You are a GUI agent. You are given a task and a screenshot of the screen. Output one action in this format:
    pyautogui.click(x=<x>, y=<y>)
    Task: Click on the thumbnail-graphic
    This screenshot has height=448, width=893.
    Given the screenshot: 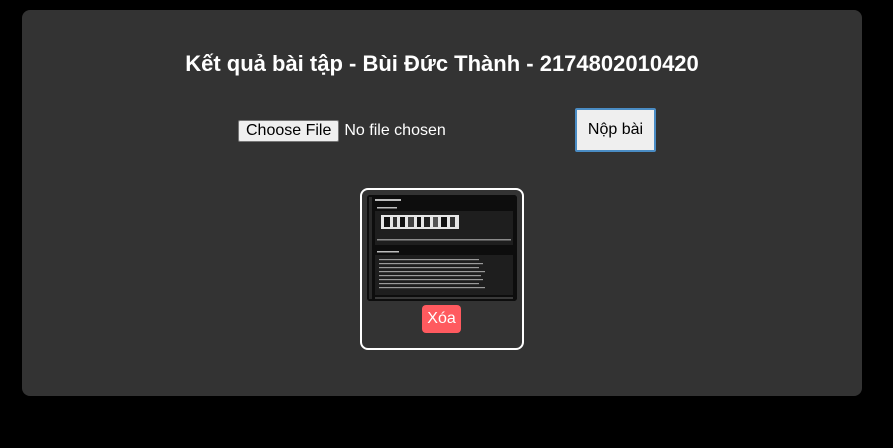 What is the action you would take?
    pyautogui.click(x=442, y=248)
    